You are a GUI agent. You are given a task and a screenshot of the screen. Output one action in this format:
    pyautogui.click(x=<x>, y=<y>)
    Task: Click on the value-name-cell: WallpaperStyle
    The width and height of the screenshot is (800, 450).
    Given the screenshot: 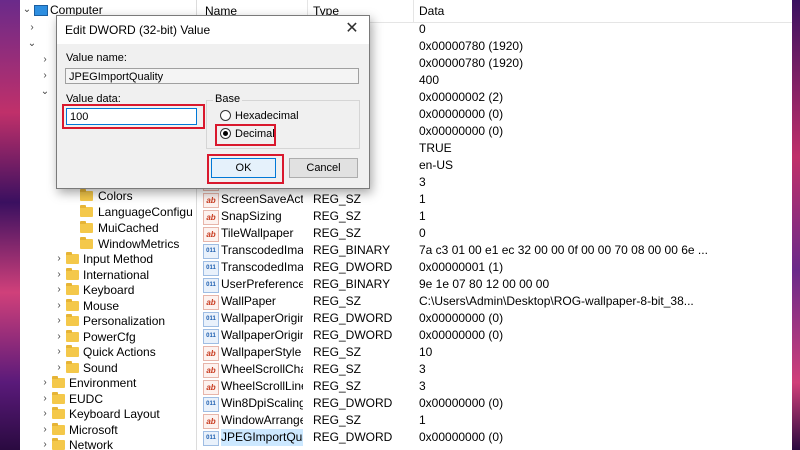 What is the action you would take?
    pyautogui.click(x=261, y=352)
    